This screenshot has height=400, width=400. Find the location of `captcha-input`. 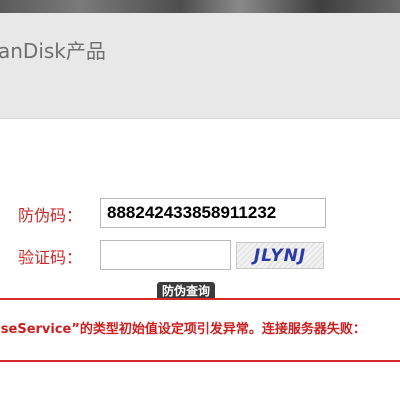

captcha-input is located at coordinates (165, 255).